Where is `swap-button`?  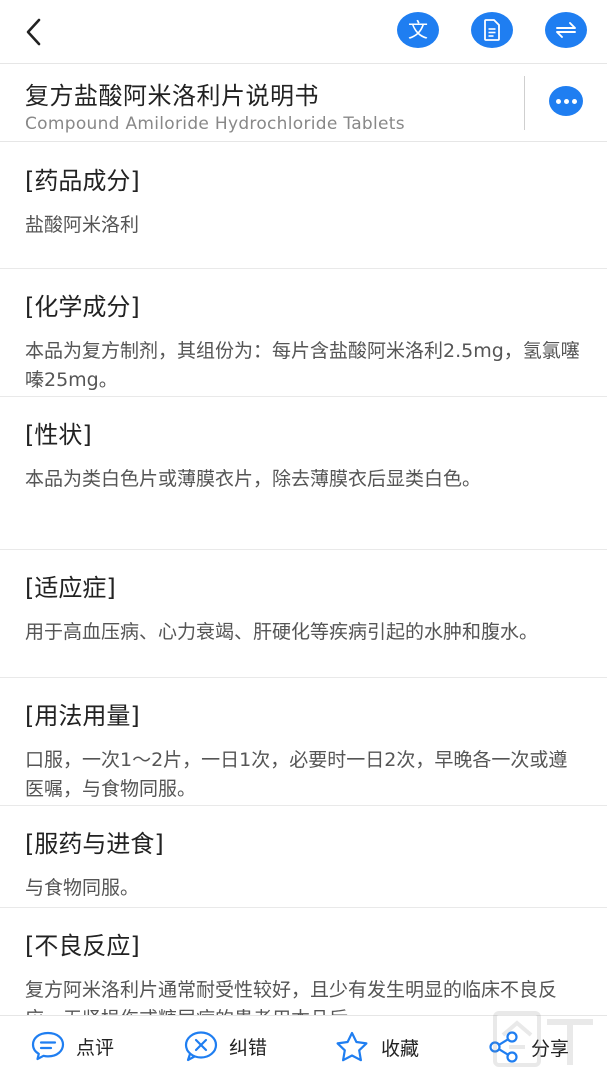 swap-button is located at coordinates (566, 30).